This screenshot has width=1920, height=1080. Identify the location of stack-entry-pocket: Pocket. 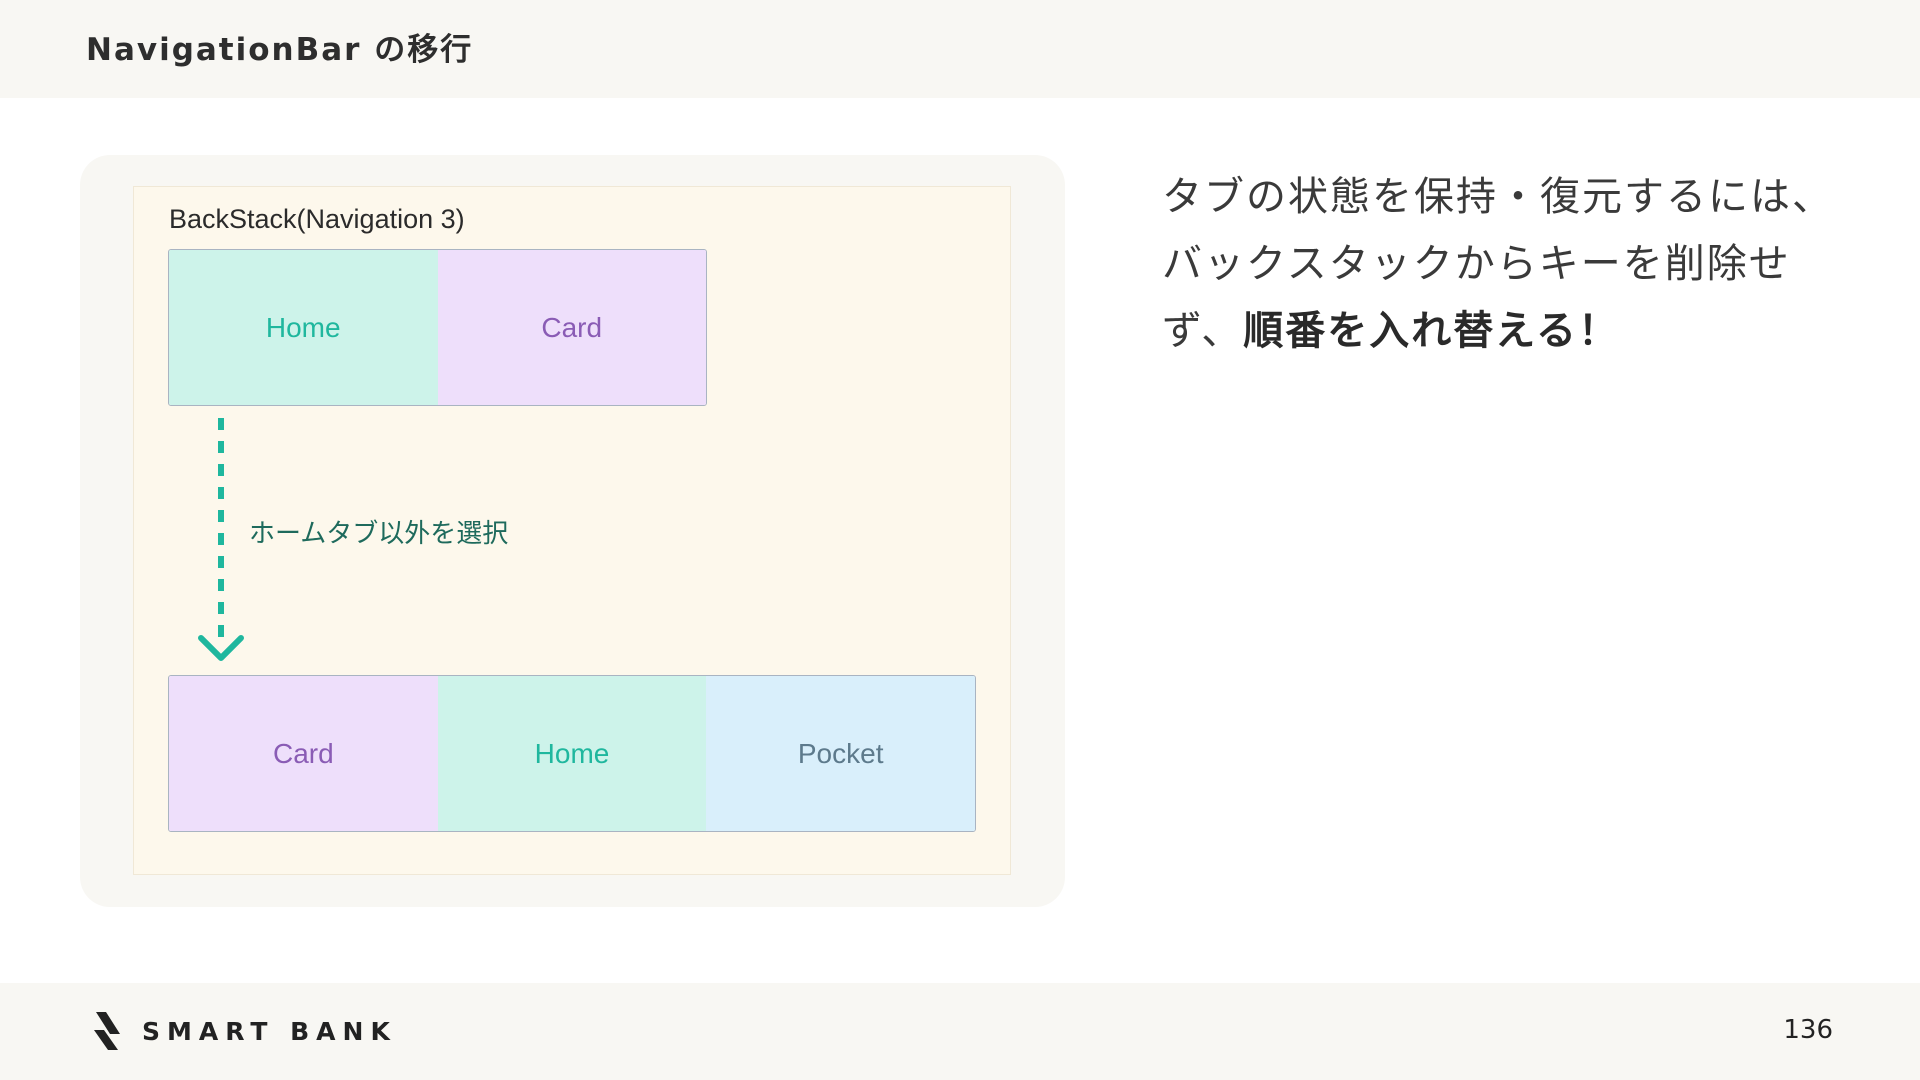
(840, 753).